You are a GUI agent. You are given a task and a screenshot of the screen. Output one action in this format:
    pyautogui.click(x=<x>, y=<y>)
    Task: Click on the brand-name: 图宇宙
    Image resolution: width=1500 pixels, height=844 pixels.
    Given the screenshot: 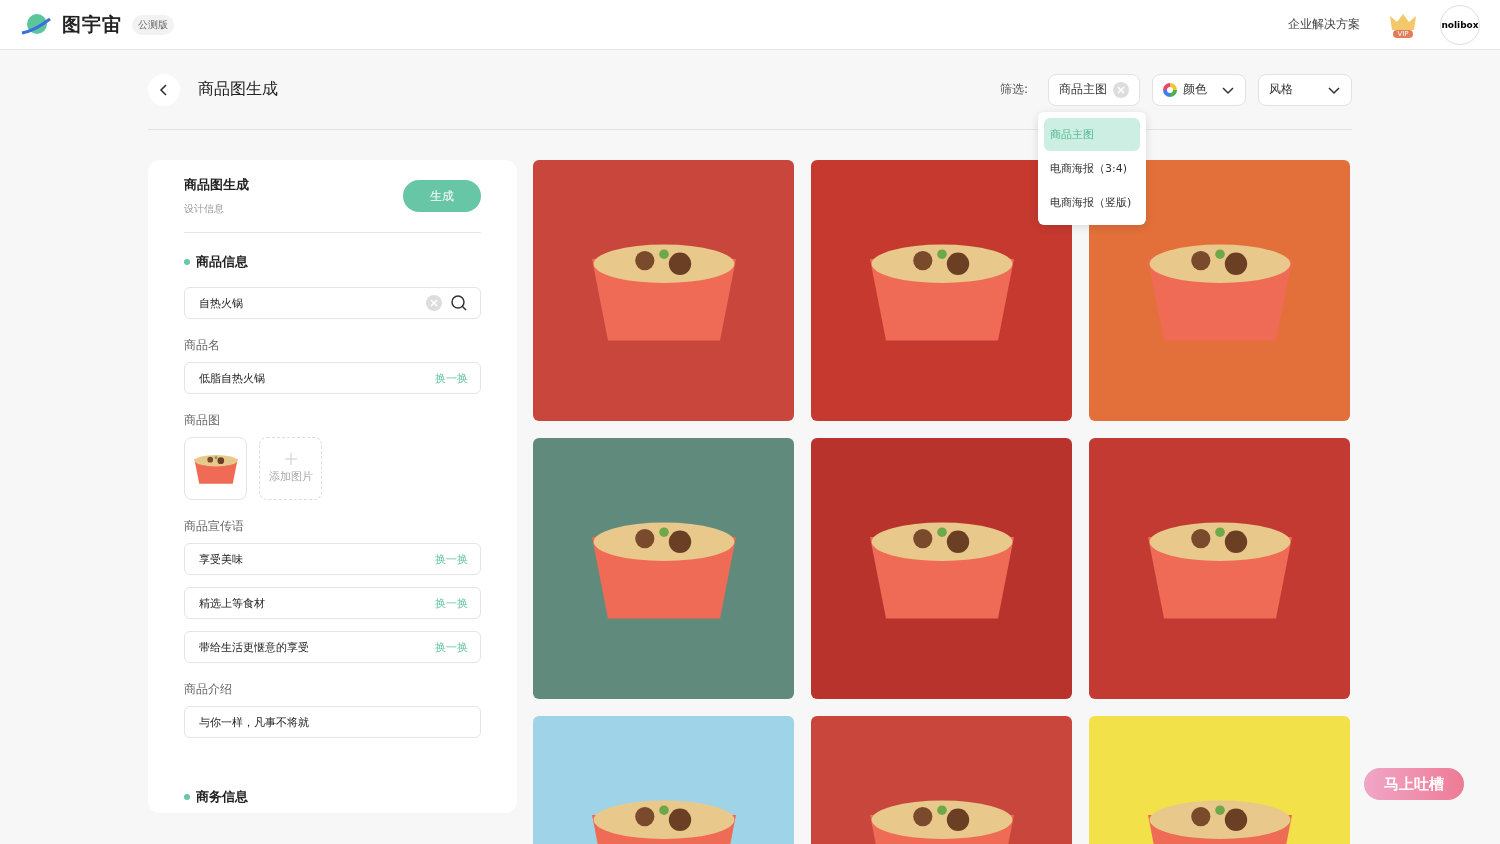 What is the action you would take?
    pyautogui.click(x=92, y=24)
    